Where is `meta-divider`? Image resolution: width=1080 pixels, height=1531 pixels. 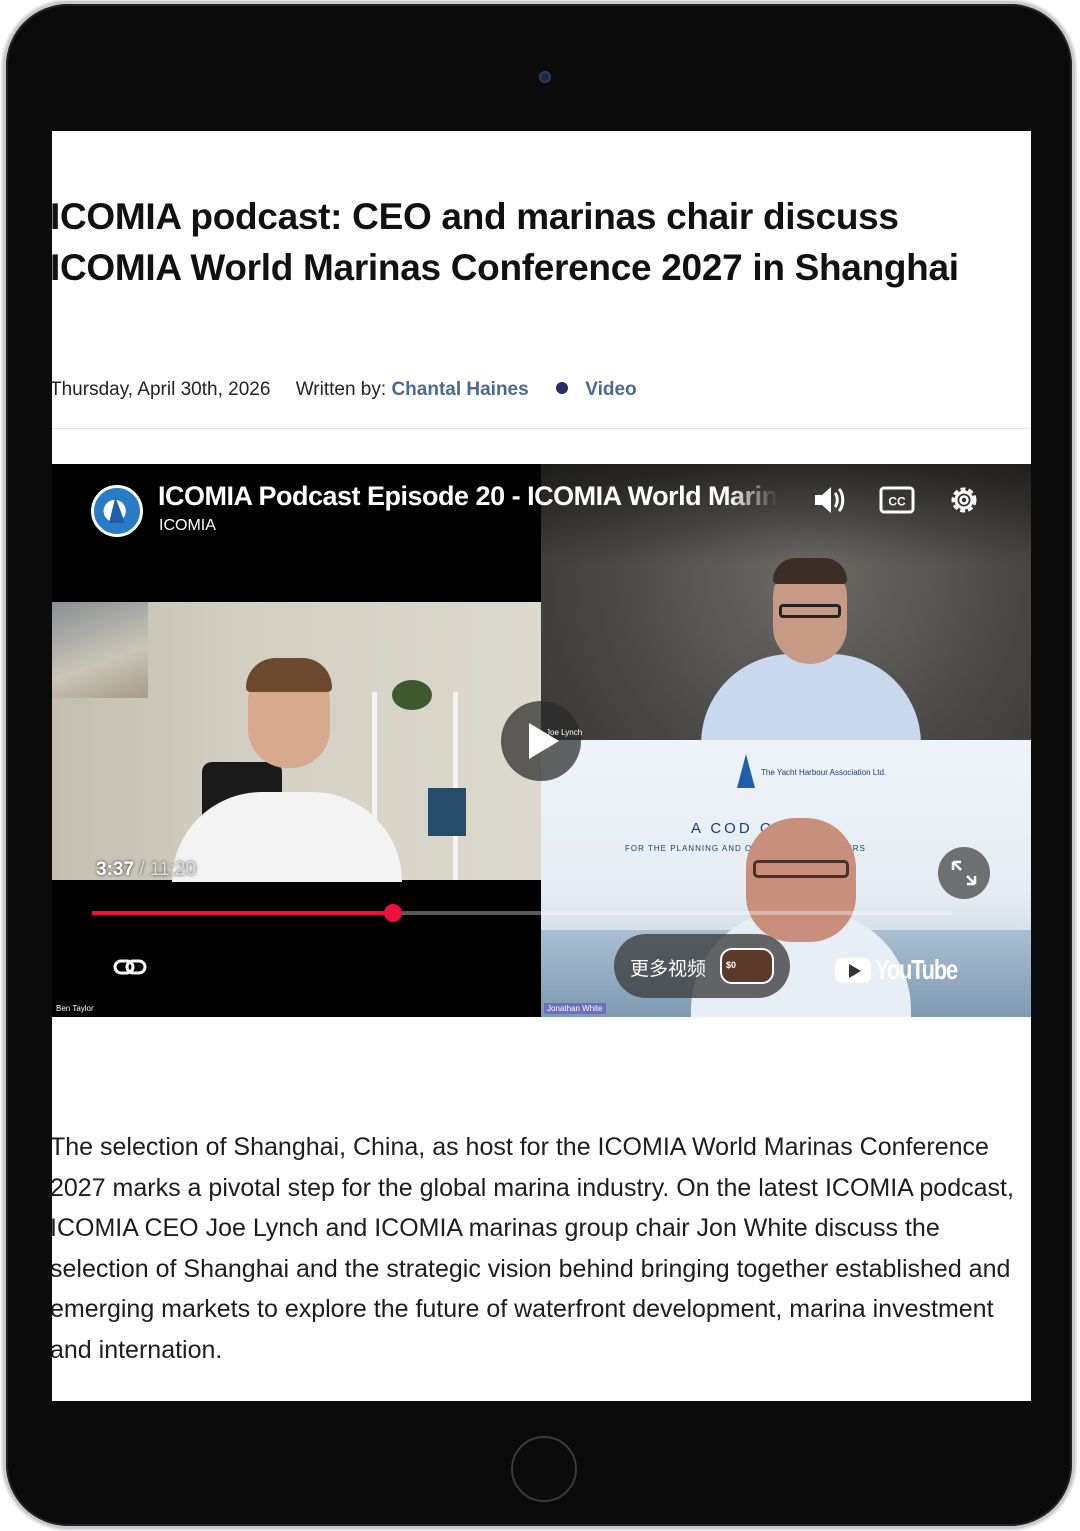
meta-divider is located at coordinates (541, 428).